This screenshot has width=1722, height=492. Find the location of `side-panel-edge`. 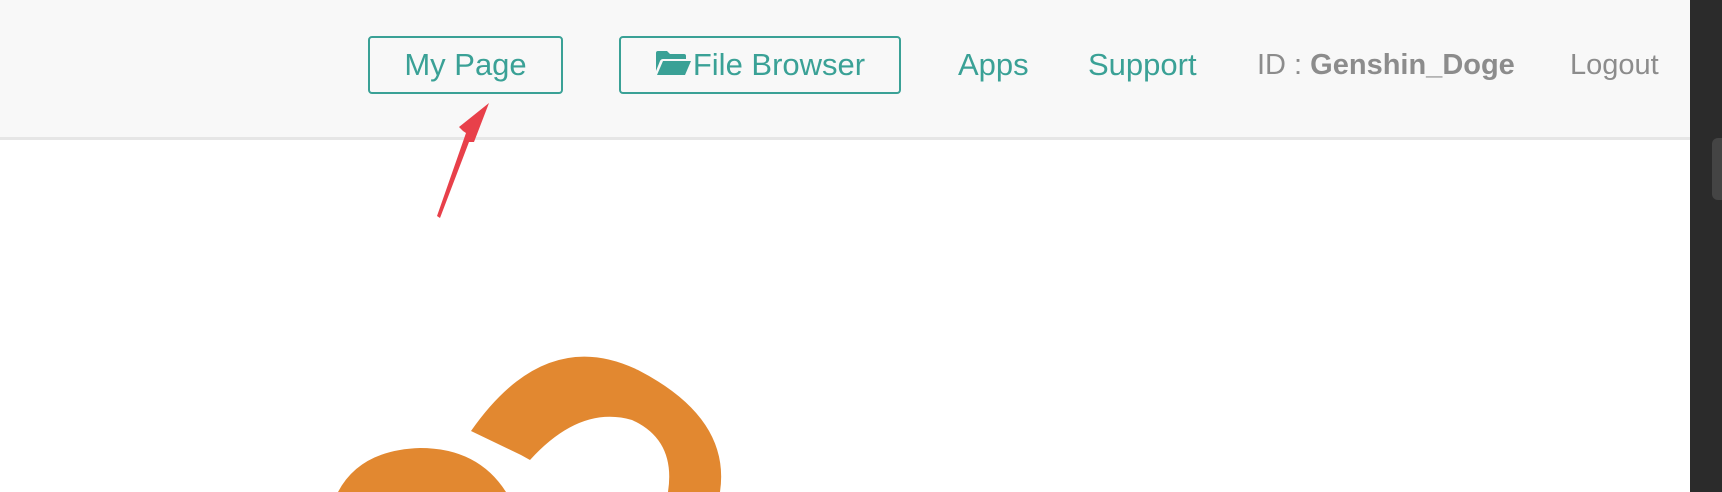

side-panel-edge is located at coordinates (1706, 246).